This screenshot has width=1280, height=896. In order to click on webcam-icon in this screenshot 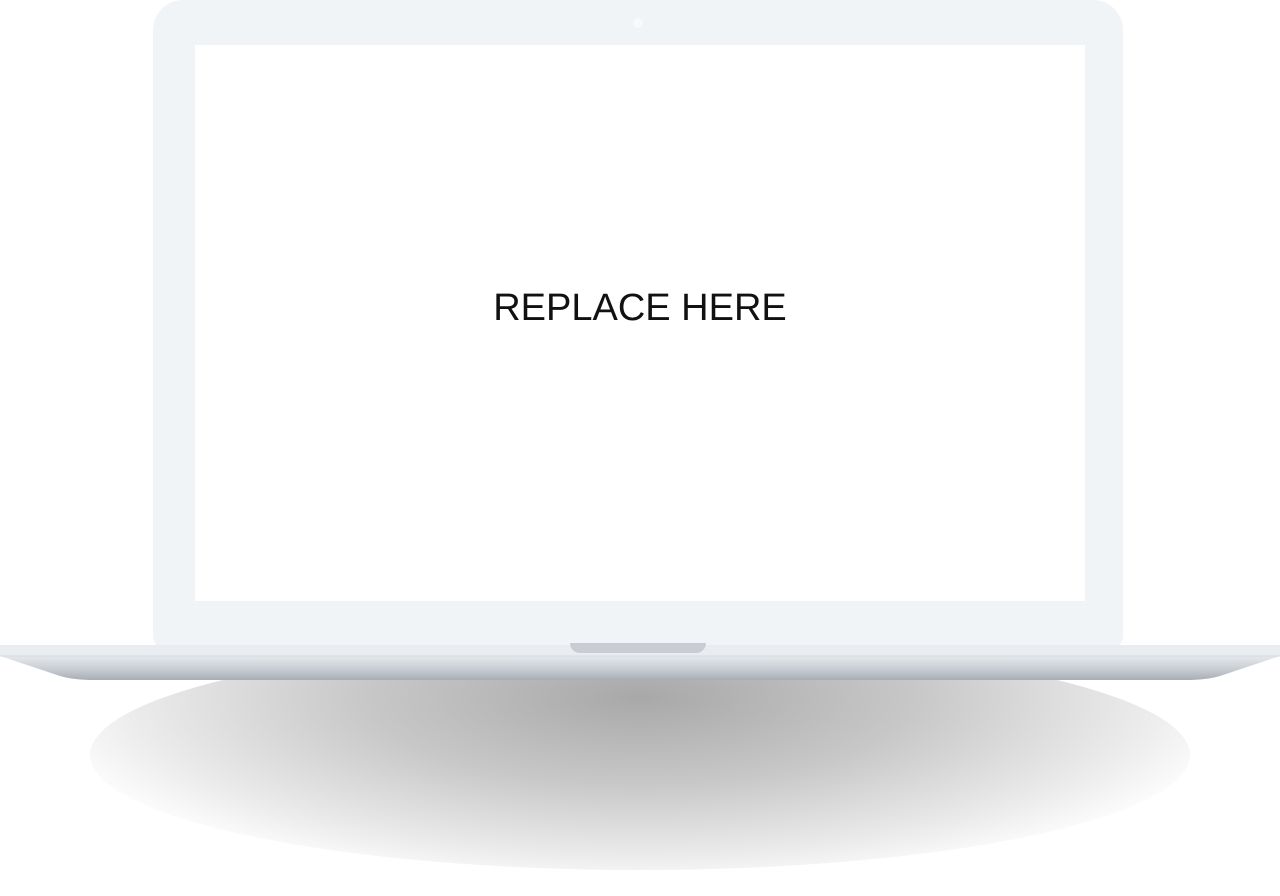, I will do `click(638, 23)`.